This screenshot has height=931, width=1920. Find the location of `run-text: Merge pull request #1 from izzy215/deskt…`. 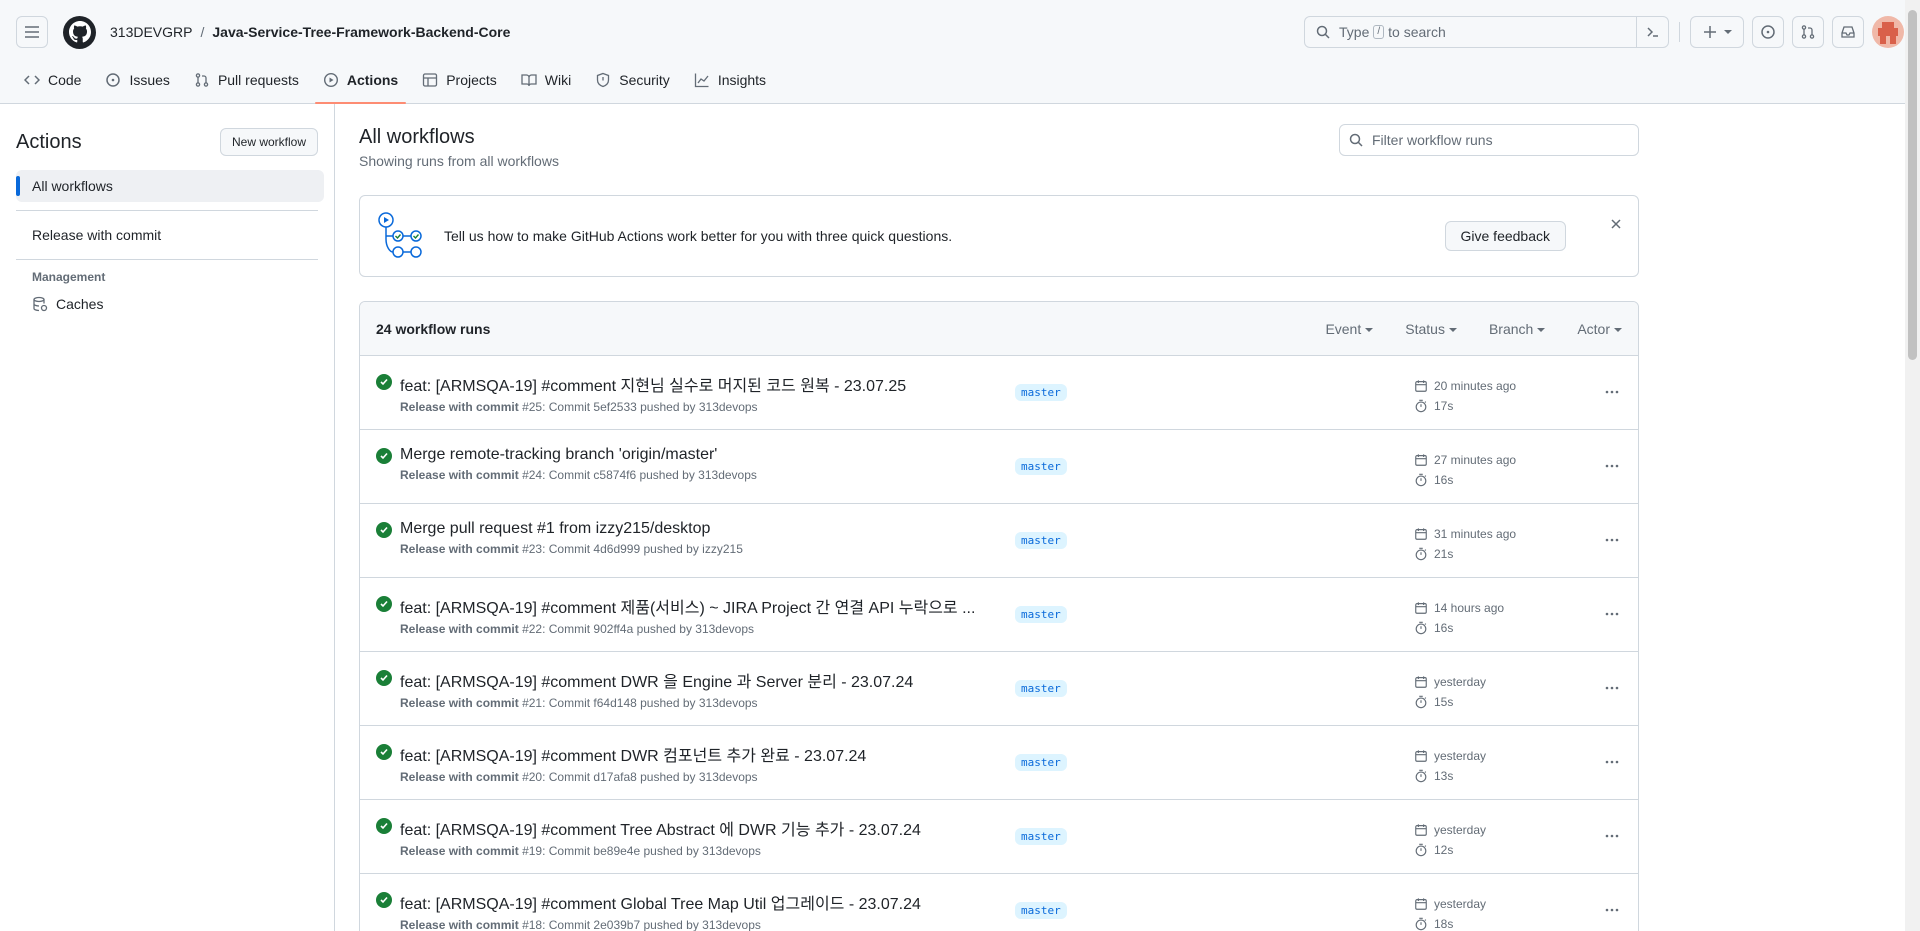

run-text: Merge pull request #1 from izzy215/deskt… is located at coordinates (699, 538).